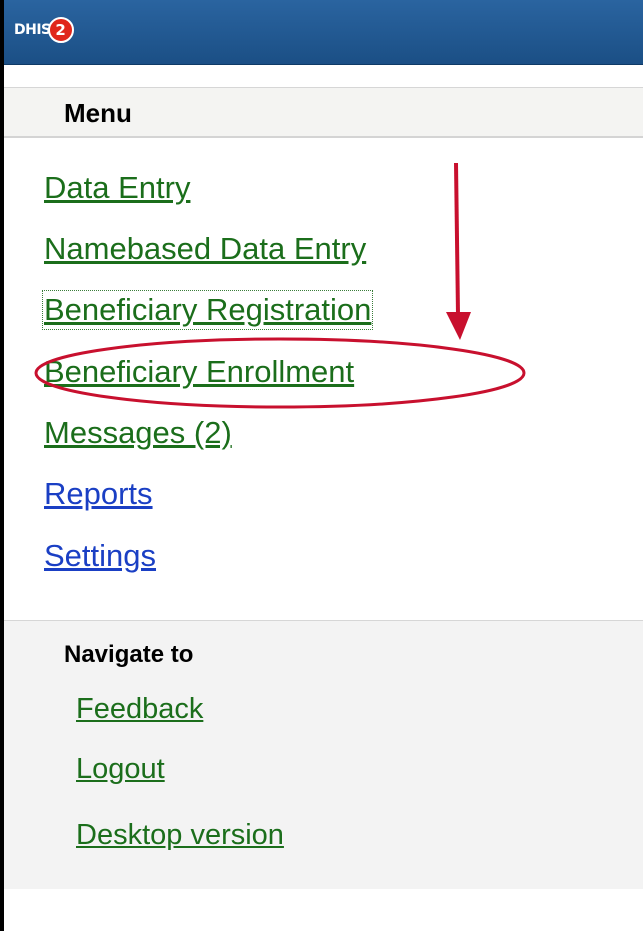  Describe the element at coordinates (458, 326) in the screenshot. I see `arrow-down-icon` at that location.